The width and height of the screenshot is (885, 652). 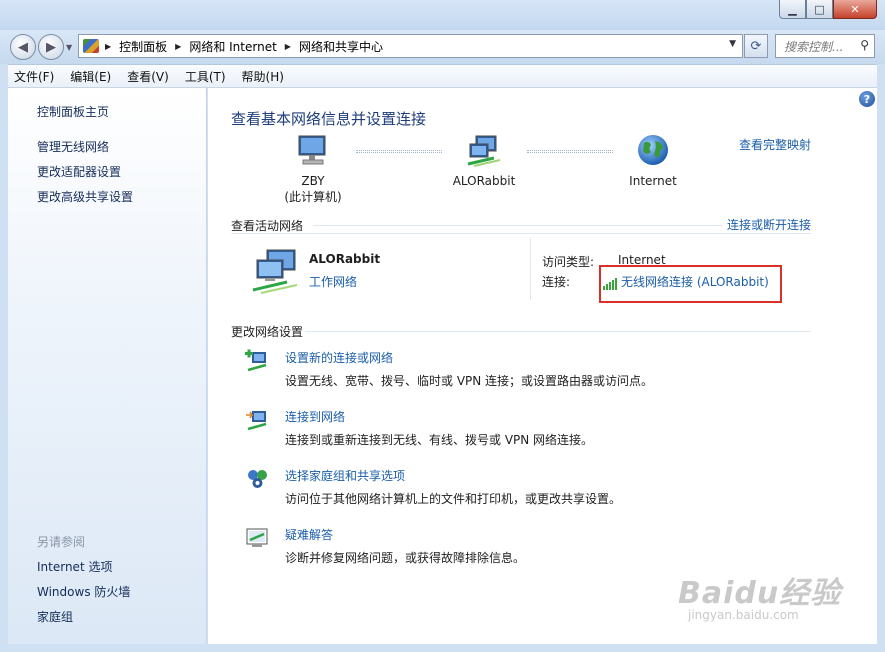 What do you see at coordinates (410, 46) in the screenshot?
I see `address-bar: ▶ 控制面板 ▶ 网络和 Internet ▶ 网络和共享中心 ▼` at bounding box center [410, 46].